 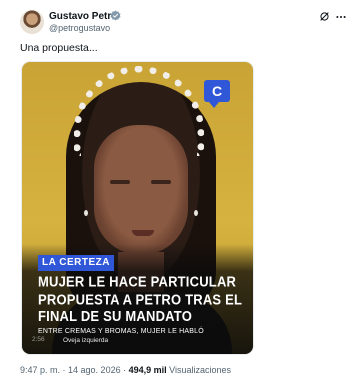 I want to click on brand-tag: LA CERTEZA, so click(x=76, y=263).